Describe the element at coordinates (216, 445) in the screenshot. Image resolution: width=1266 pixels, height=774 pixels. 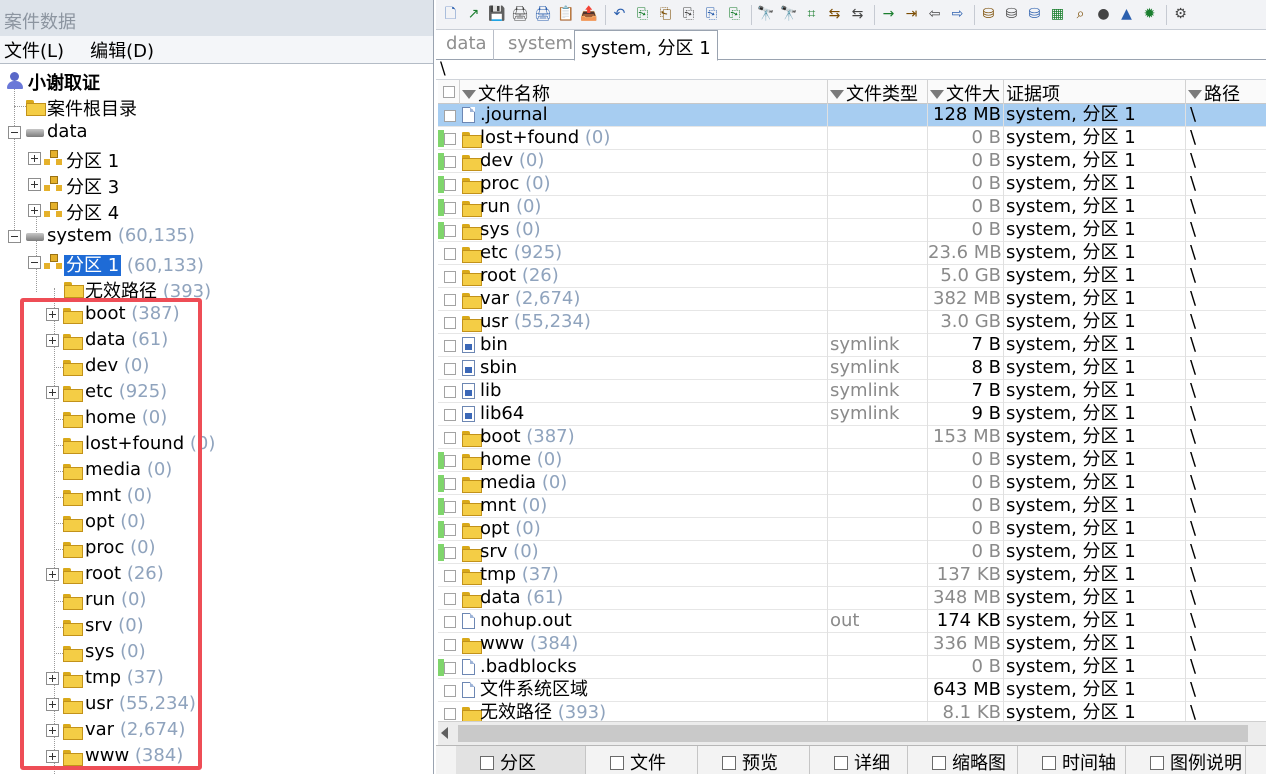
I see `tree-folder-lost-found: lost+found (0)` at that location.